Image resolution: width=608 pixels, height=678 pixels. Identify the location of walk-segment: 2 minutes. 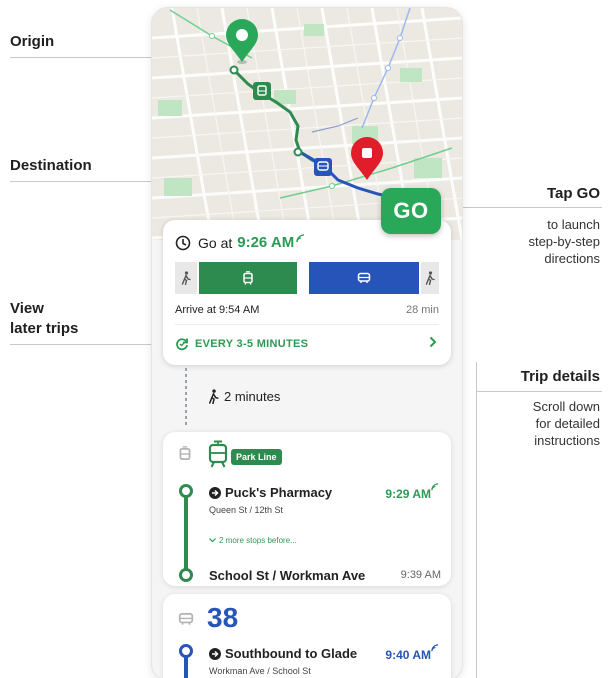
(244, 396).